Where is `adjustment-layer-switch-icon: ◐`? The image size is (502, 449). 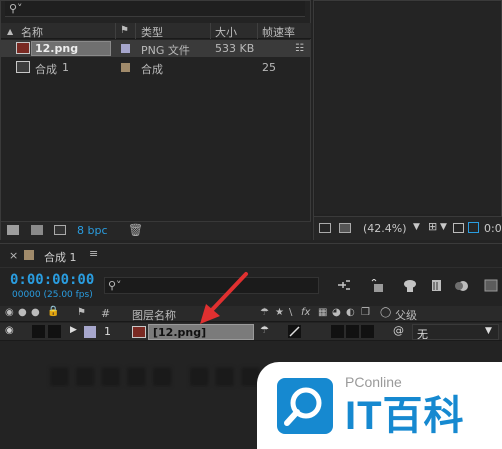
adjustment-layer-switch-icon: ◐ is located at coordinates (350, 312).